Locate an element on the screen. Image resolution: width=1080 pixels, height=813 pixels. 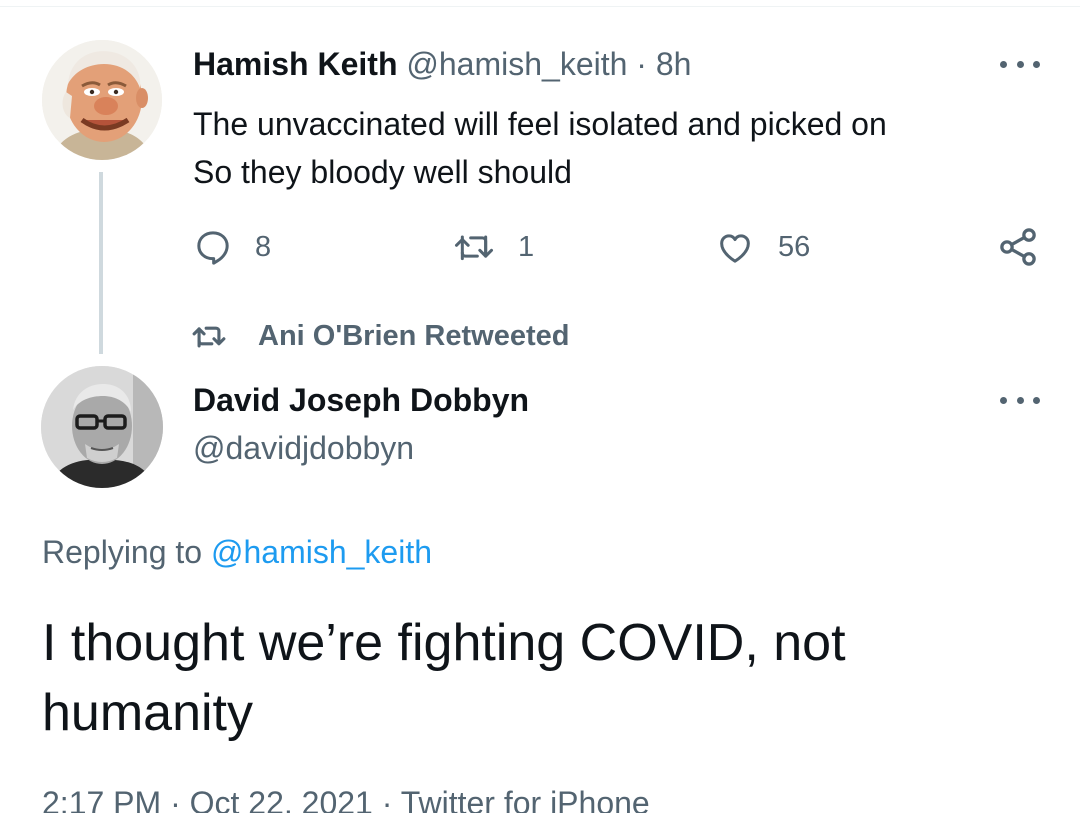
replying-to: Replying to @hamish_keith is located at coordinates (237, 552).